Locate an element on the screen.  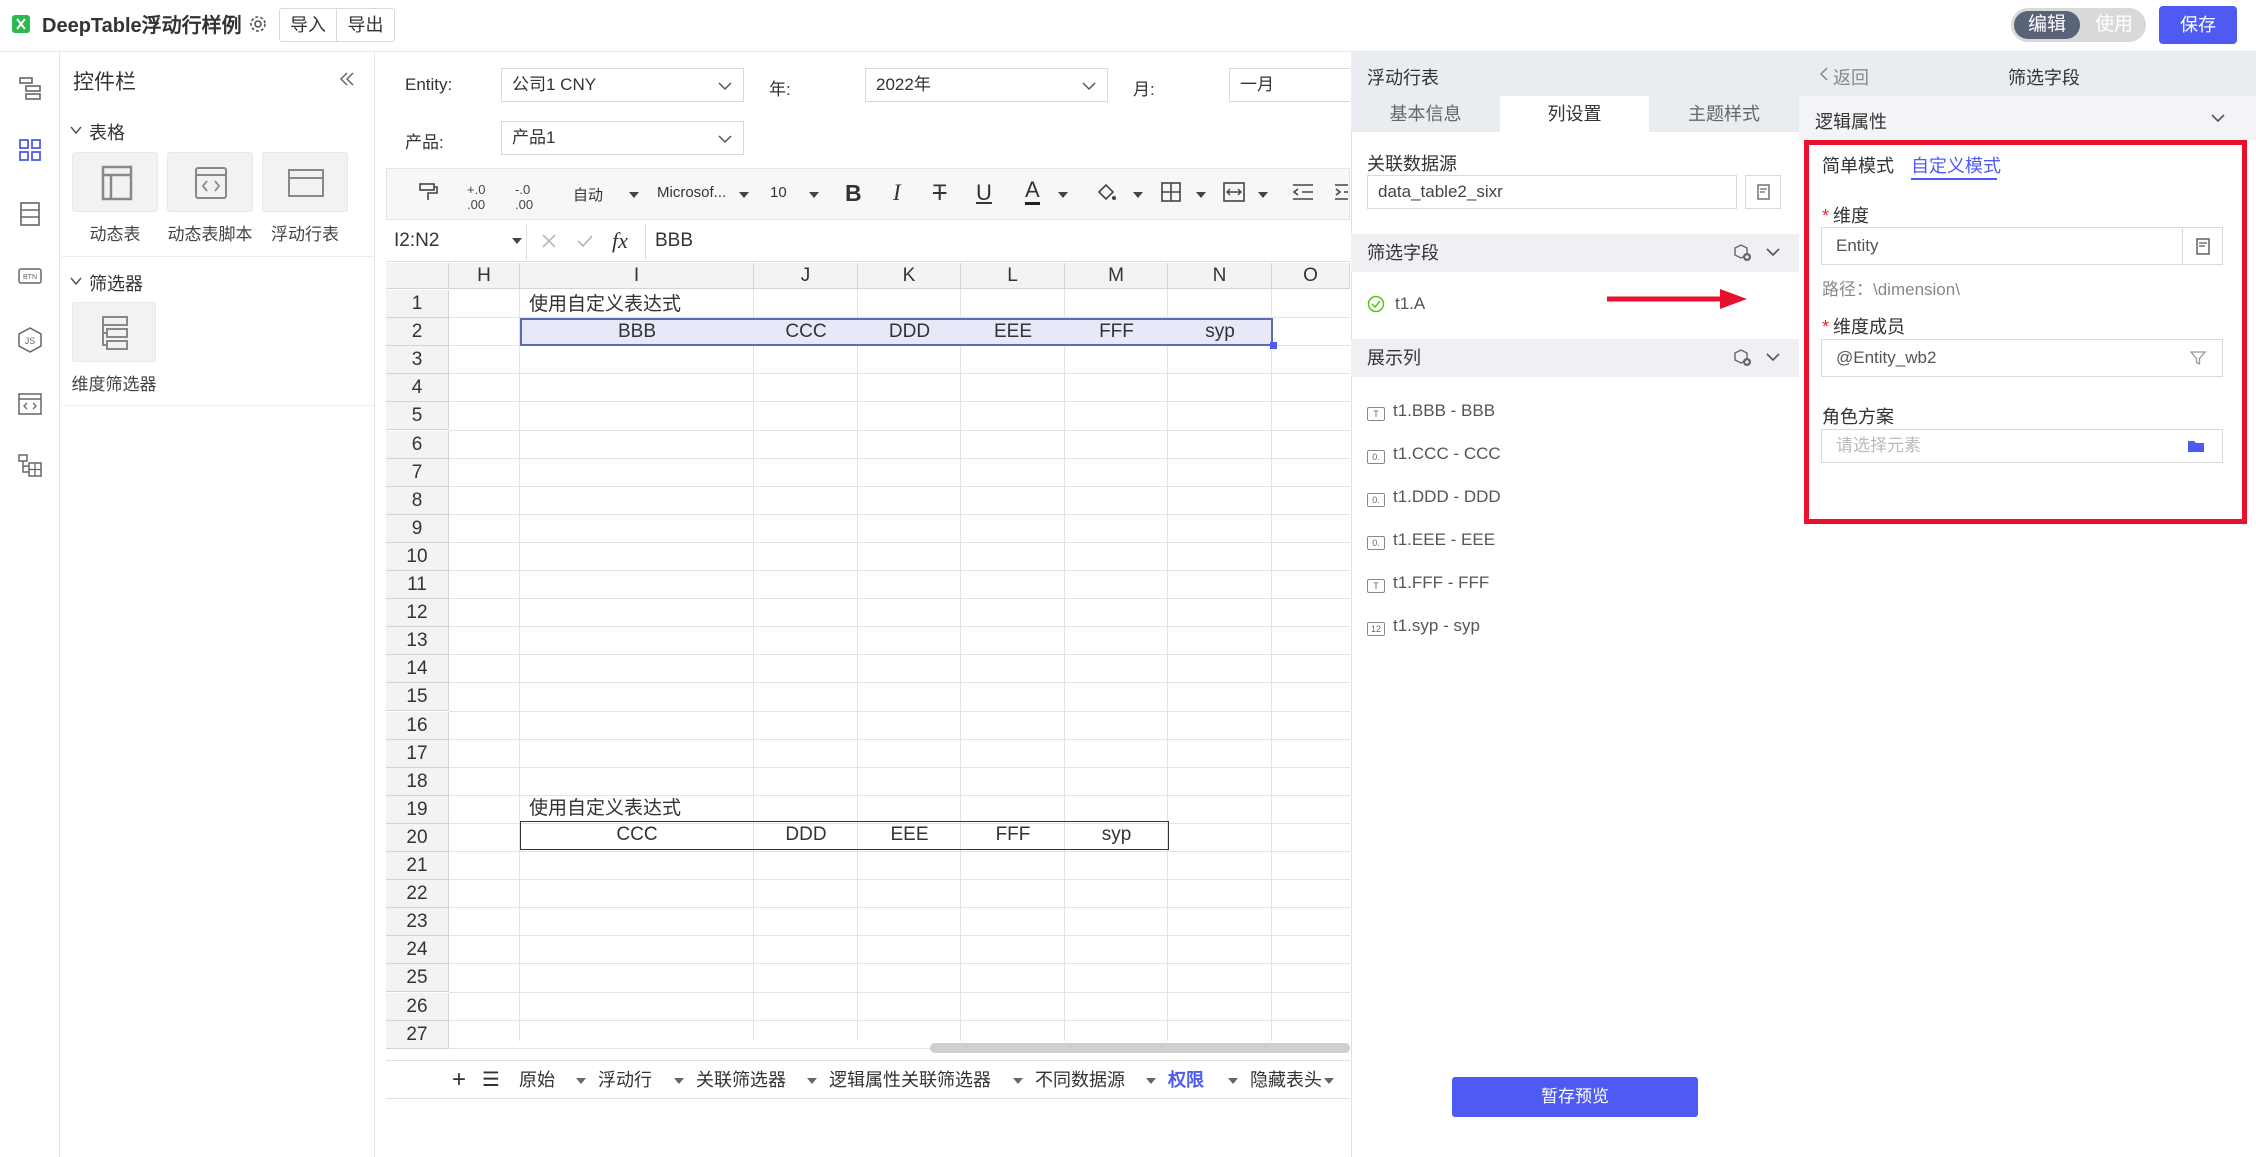
row-header: 18 is located at coordinates (417, 782).